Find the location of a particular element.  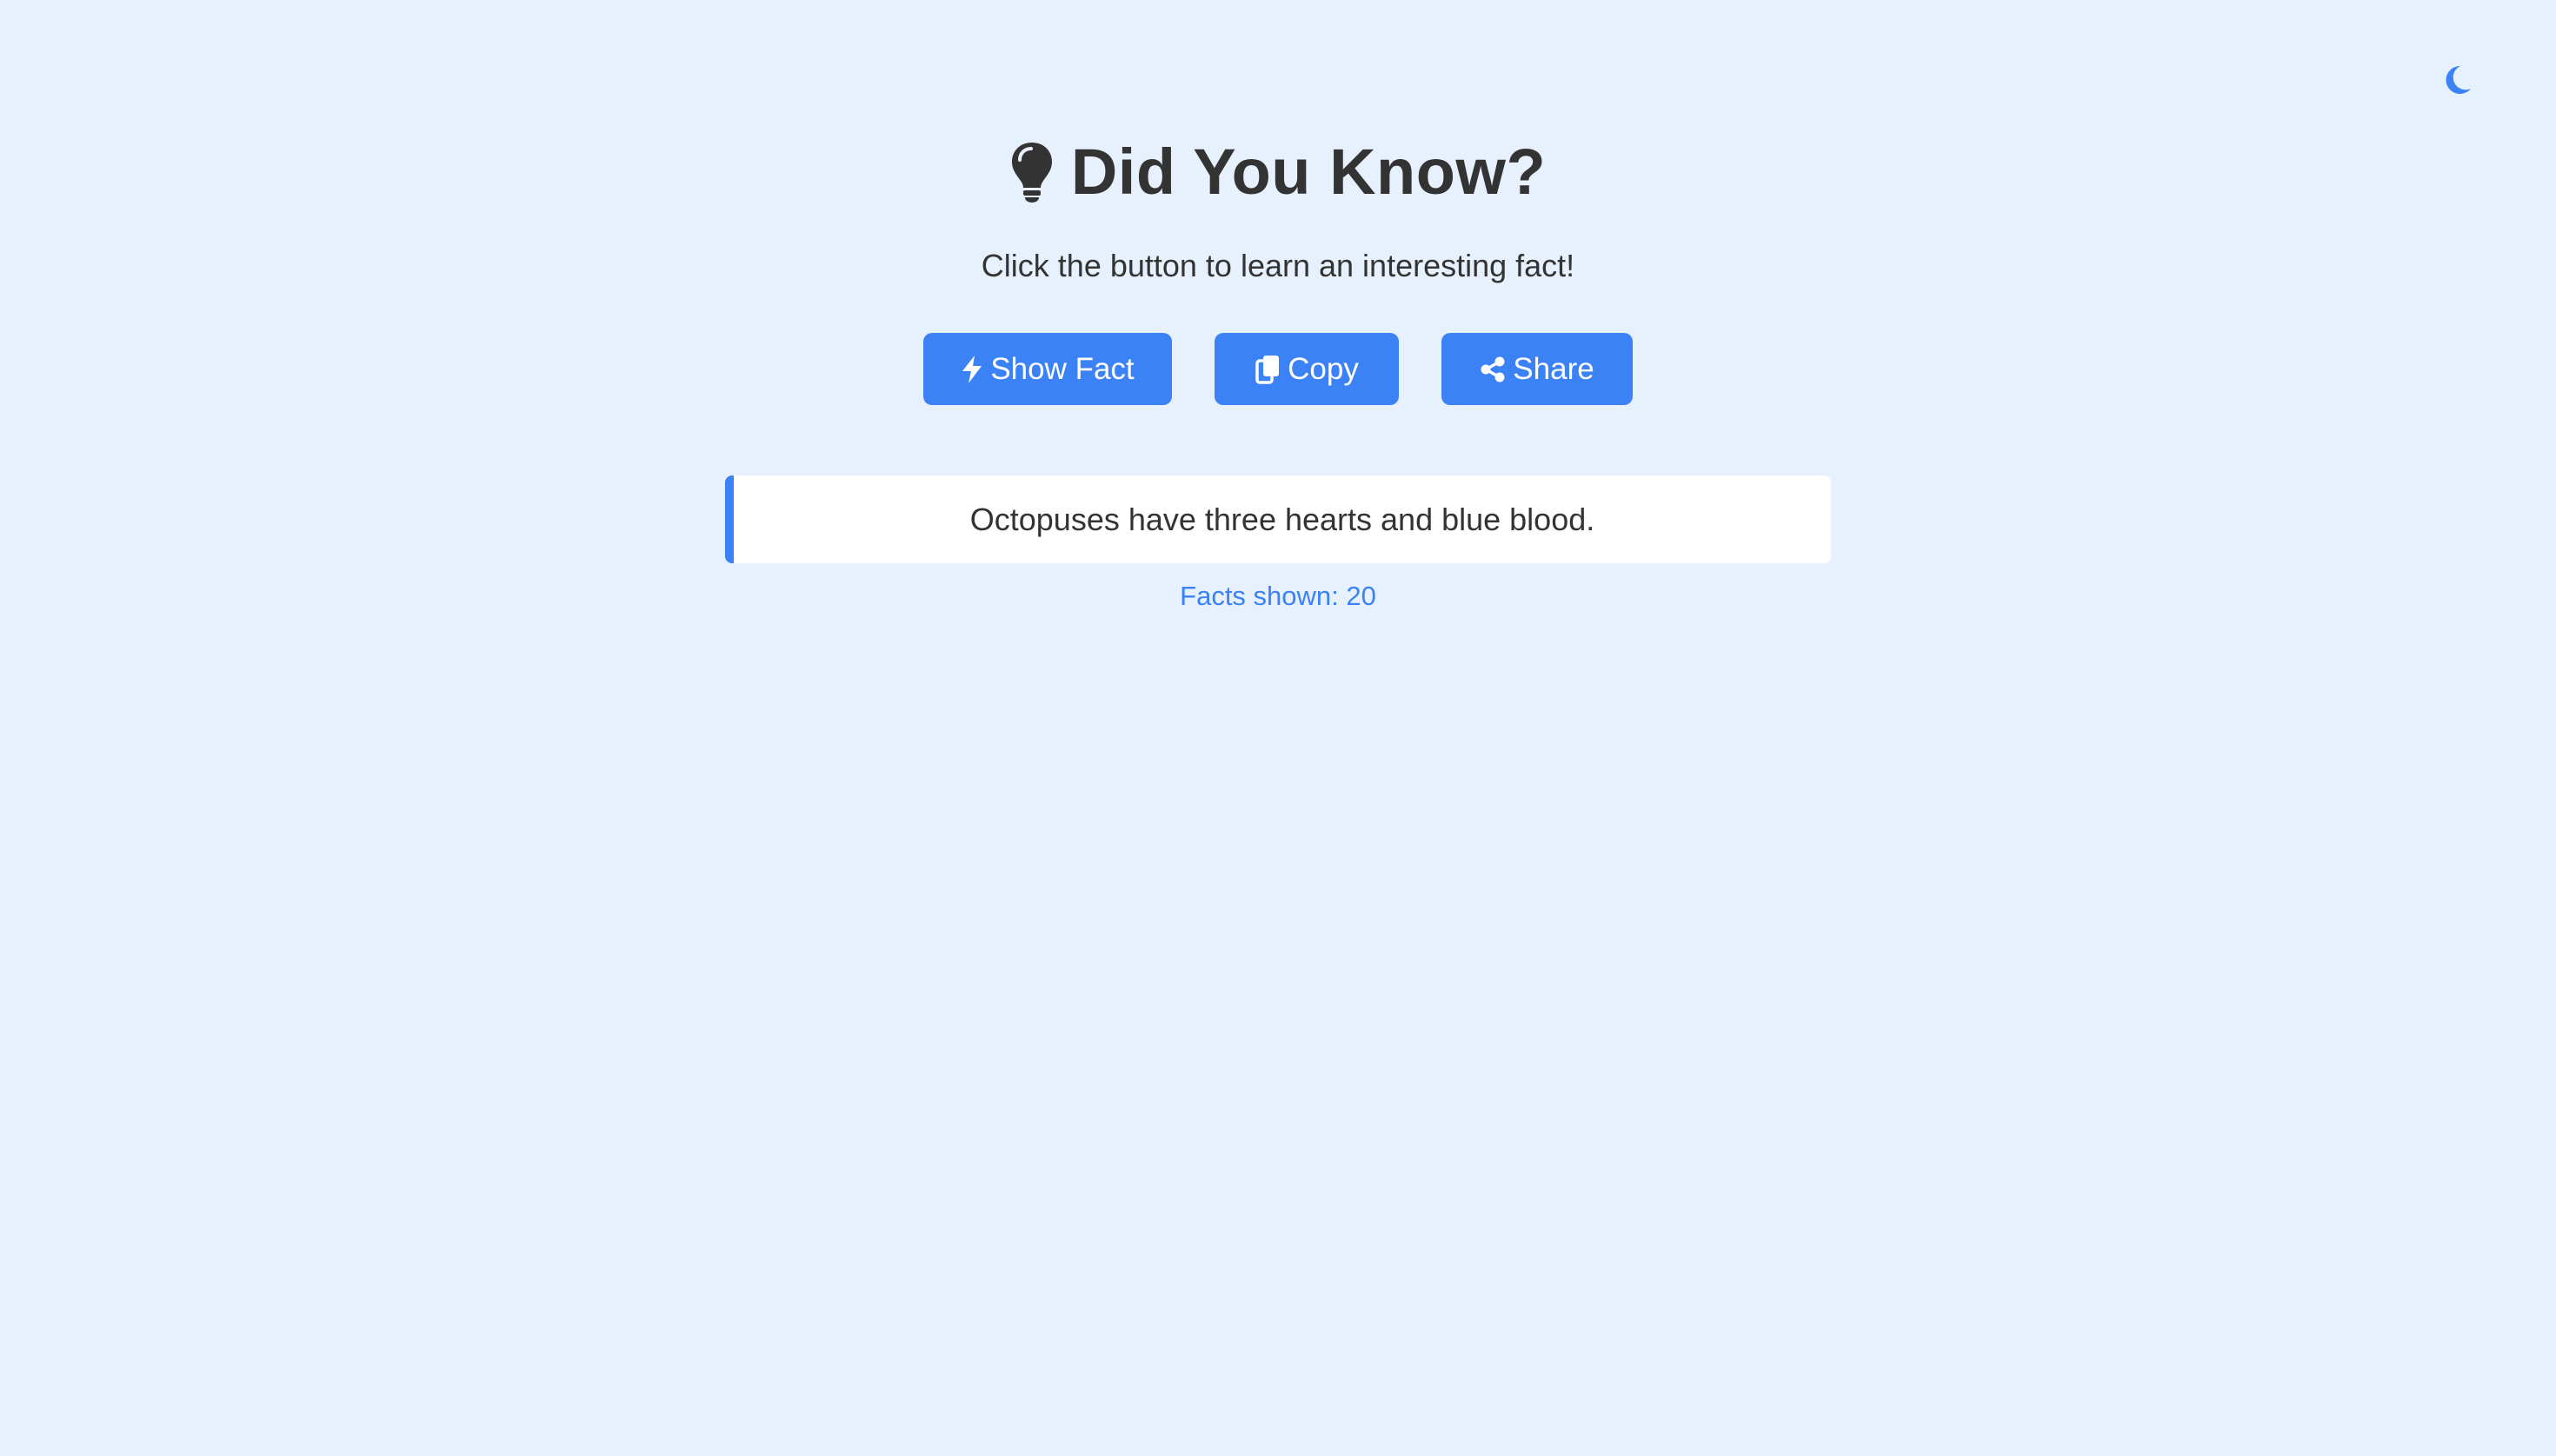

share-button: Share is located at coordinates (1537, 369).